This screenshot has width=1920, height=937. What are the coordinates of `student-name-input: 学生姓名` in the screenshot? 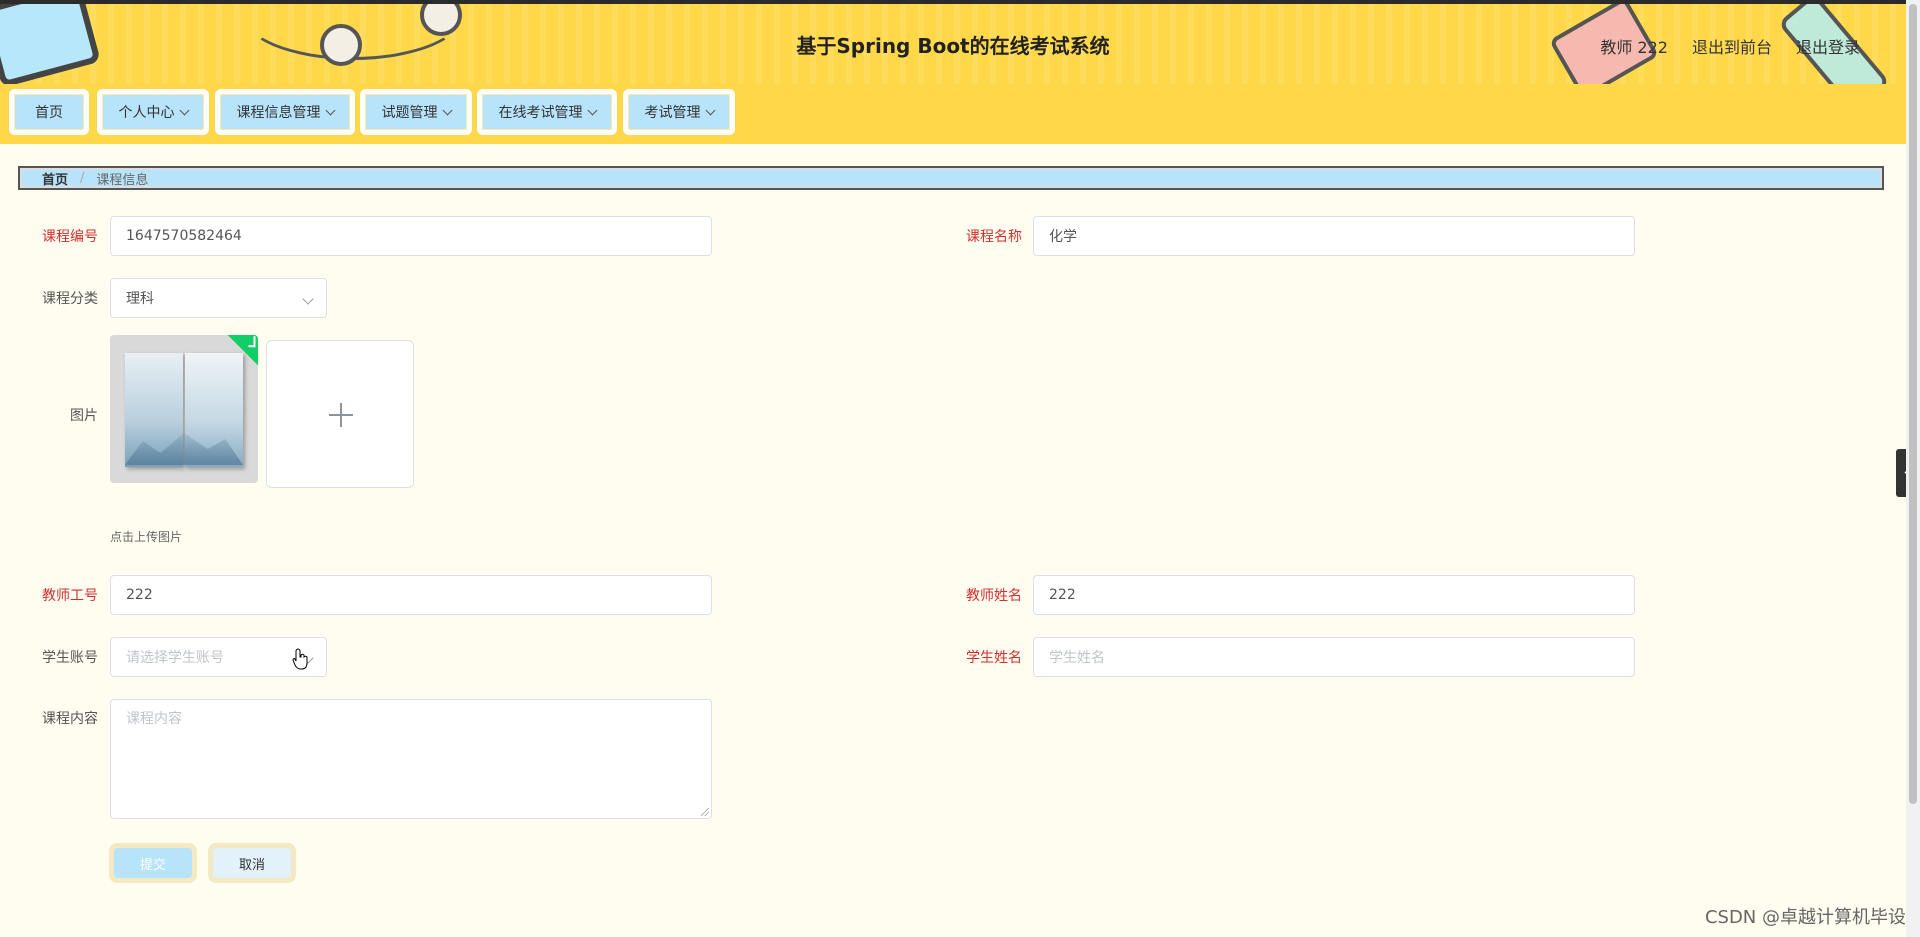 It's located at (1334, 657).